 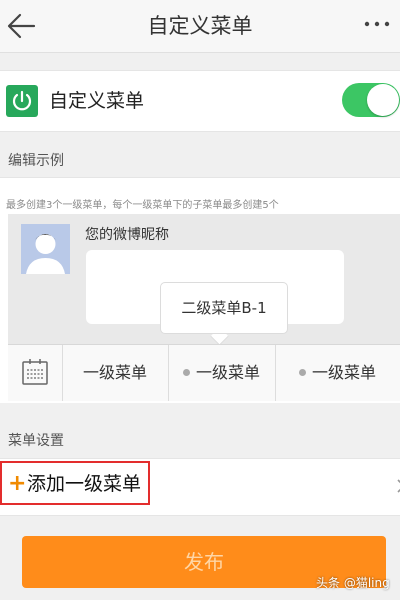 I want to click on submenu-popup: 二级菜单B-1, so click(x=224, y=308).